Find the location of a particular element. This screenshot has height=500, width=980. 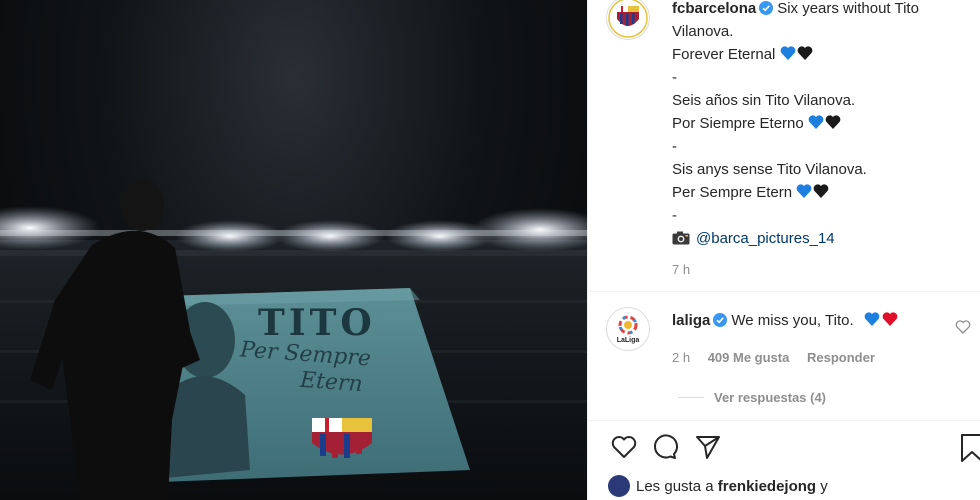

save-button is located at coordinates (969, 448).